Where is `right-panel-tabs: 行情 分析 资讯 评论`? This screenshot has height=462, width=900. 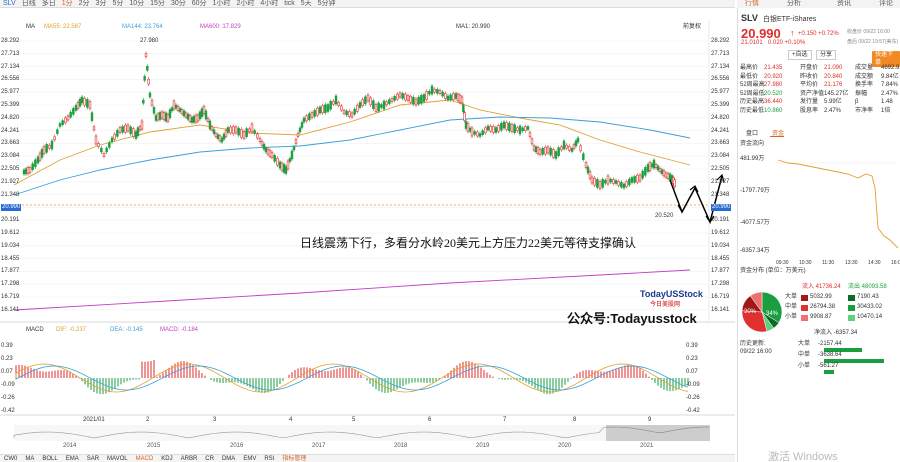
right-panel-tabs: 行情 分析 资讯 评论 is located at coordinates (818, 4).